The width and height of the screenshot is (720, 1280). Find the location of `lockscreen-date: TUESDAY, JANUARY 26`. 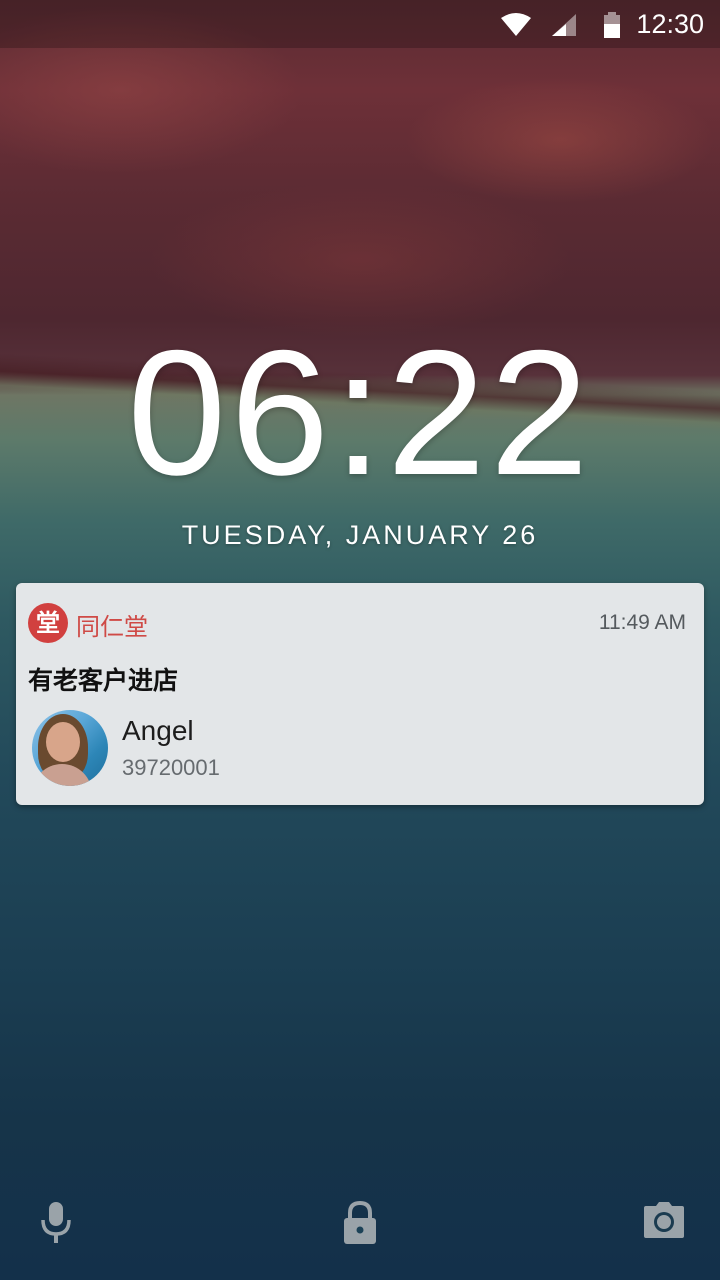

lockscreen-date: TUESDAY, JANUARY 26 is located at coordinates (360, 535).